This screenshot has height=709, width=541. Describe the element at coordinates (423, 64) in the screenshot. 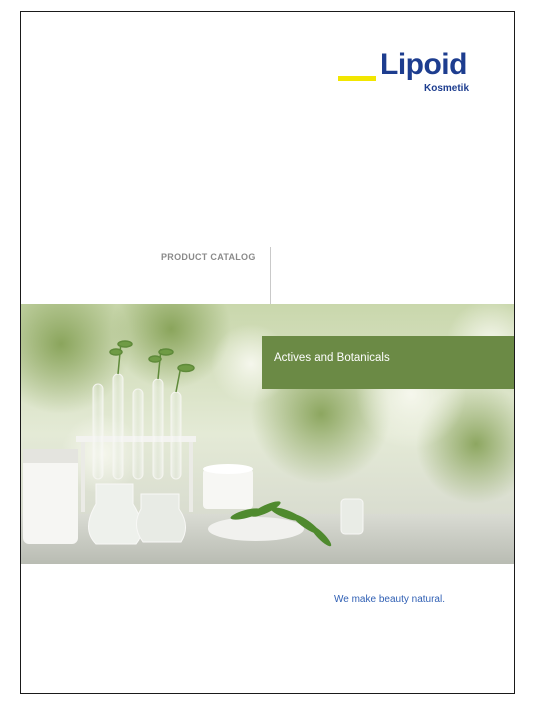

I see `logo-wordmark: Lipoid` at that location.